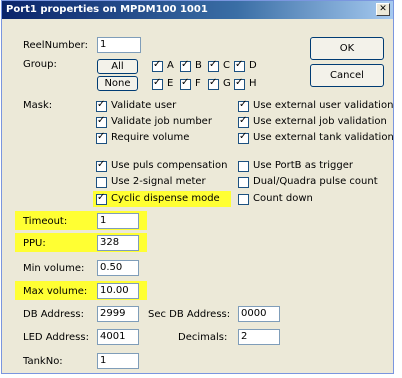  I want to click on none-button: None, so click(117, 83).